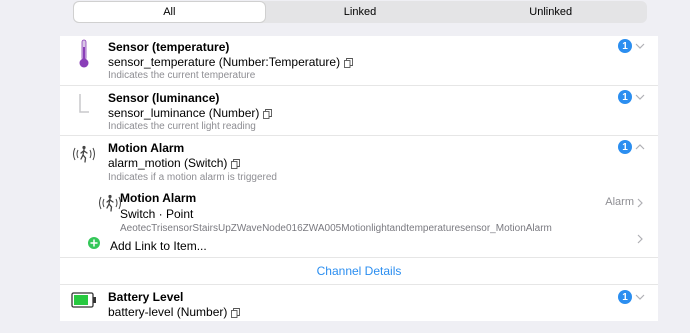  What do you see at coordinates (619, 202) in the screenshot?
I see `item-tag: Alarm` at bounding box center [619, 202].